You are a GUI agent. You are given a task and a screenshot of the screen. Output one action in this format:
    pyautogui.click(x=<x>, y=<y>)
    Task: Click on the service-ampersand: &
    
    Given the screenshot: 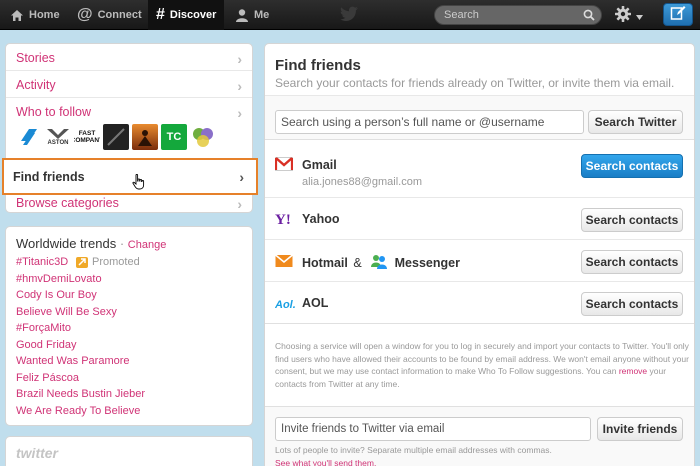 What is the action you would take?
    pyautogui.click(x=357, y=262)
    